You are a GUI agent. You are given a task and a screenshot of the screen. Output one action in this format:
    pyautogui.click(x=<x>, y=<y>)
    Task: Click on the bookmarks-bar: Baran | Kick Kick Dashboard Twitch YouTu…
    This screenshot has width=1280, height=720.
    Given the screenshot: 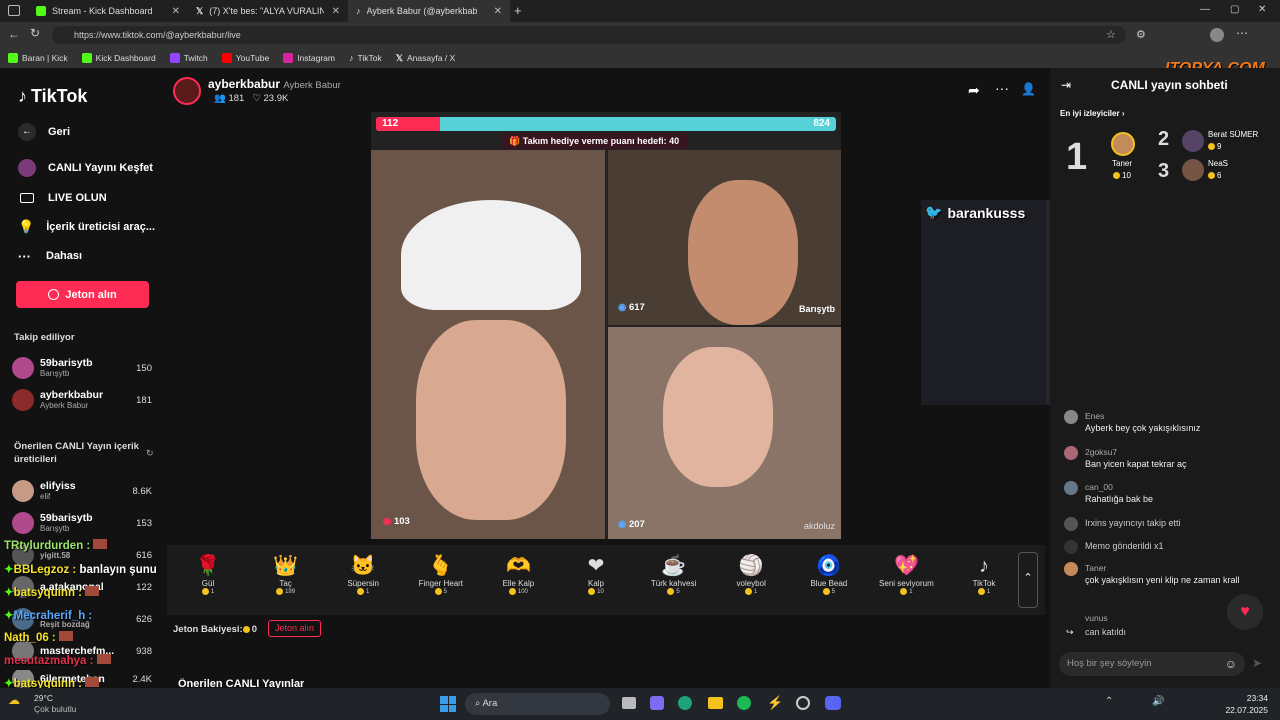 What is the action you would take?
    pyautogui.click(x=640, y=58)
    